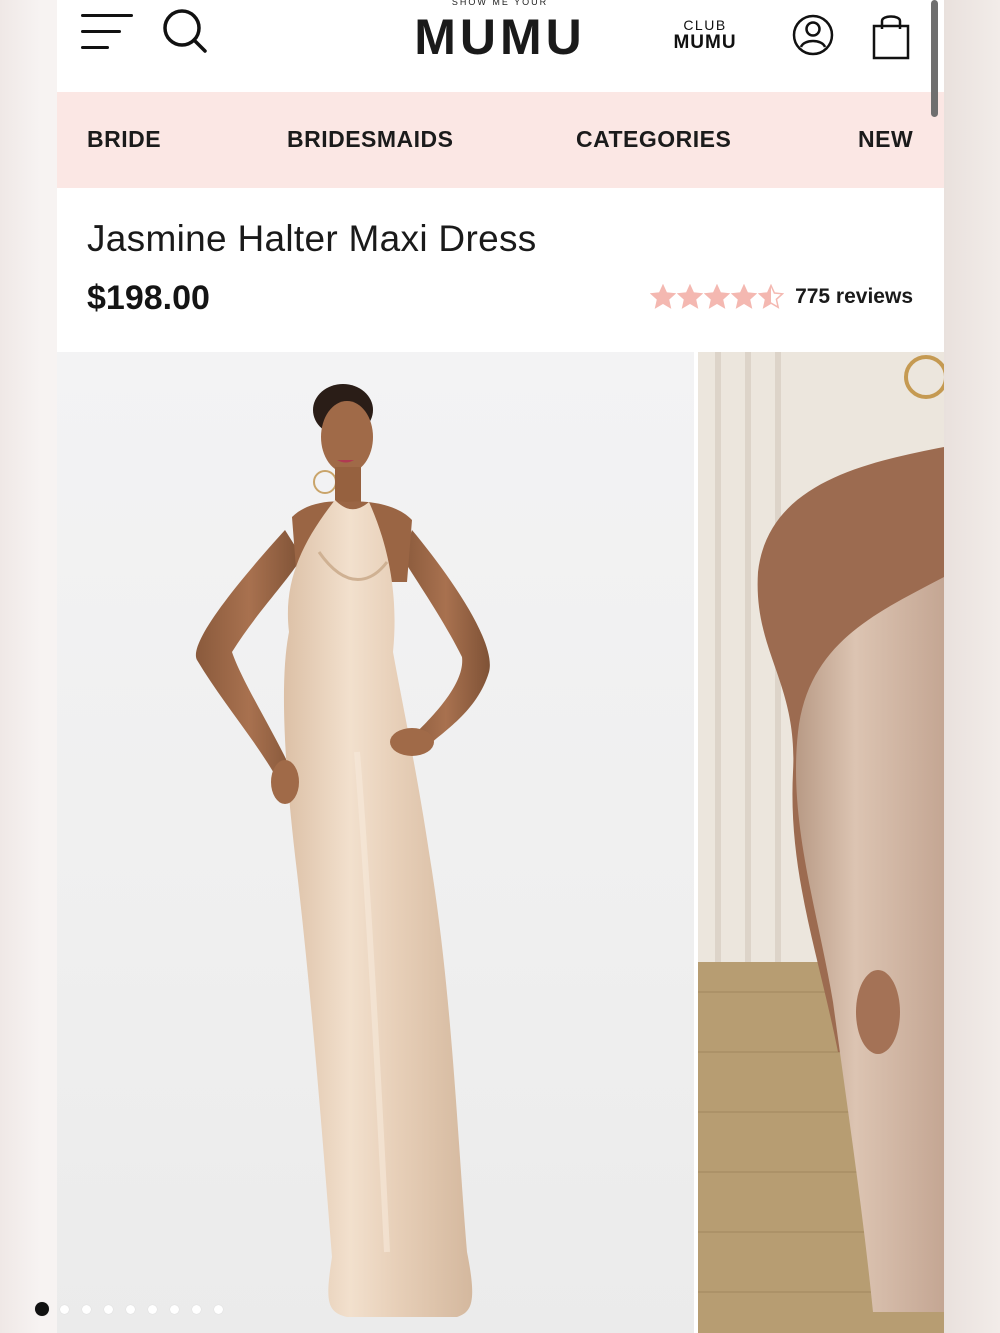 The width and height of the screenshot is (1000, 1333). Describe the element at coordinates (705, 42) in the screenshot. I see `club-brand-label: MUMU` at that location.